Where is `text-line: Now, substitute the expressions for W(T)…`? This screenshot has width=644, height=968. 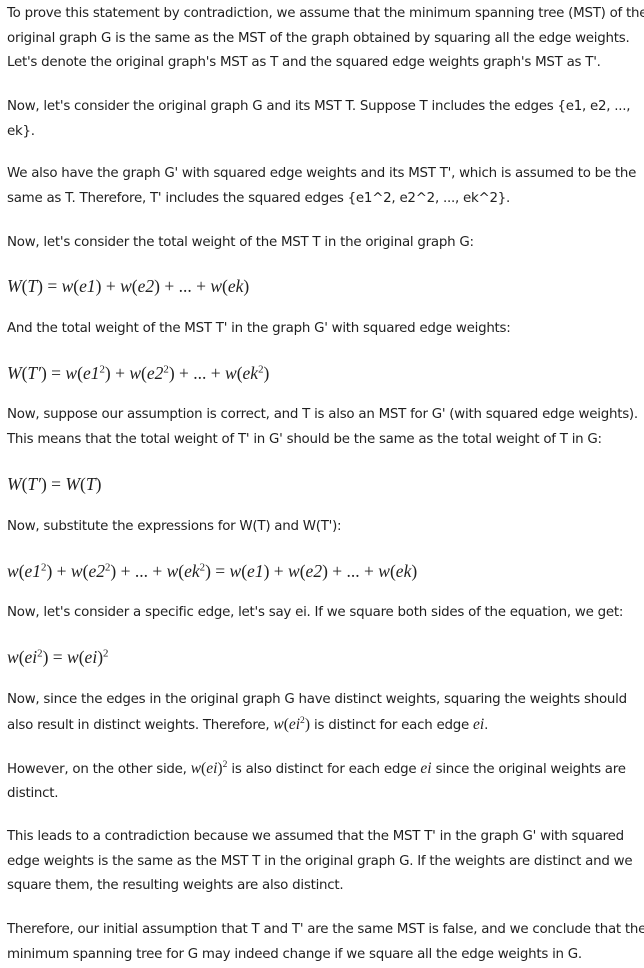 text-line: Now, substitute the expressions for W(T)… is located at coordinates (174, 526).